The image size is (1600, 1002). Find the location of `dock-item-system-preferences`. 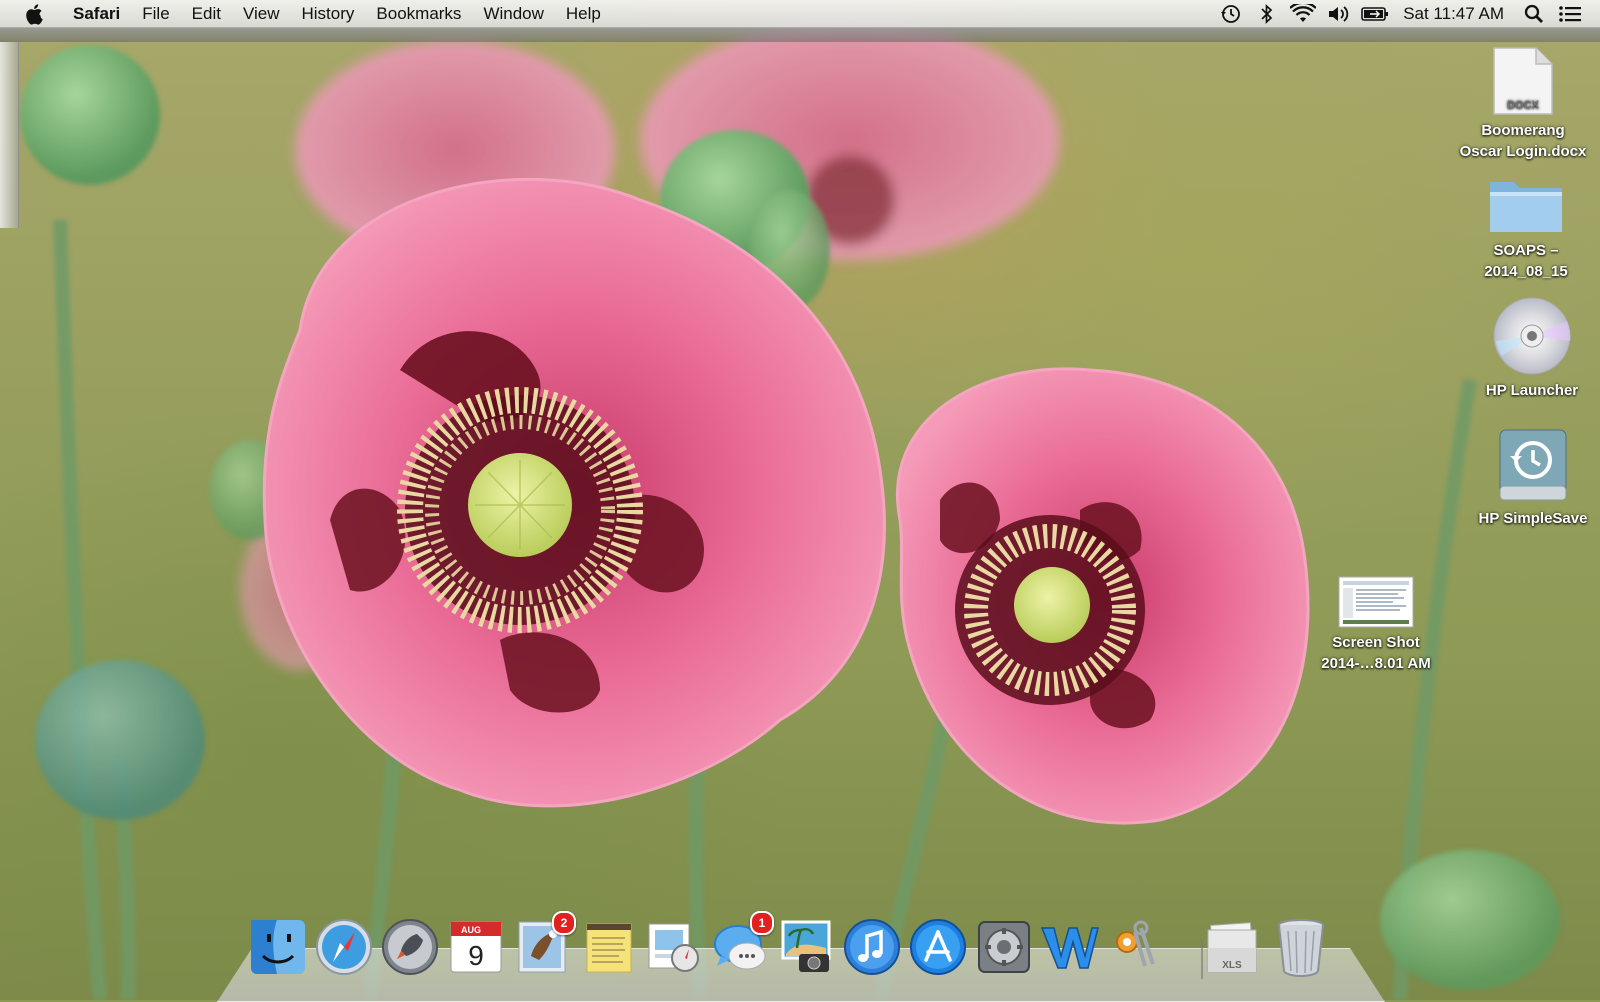

dock-item-system-preferences is located at coordinates (1004, 947).